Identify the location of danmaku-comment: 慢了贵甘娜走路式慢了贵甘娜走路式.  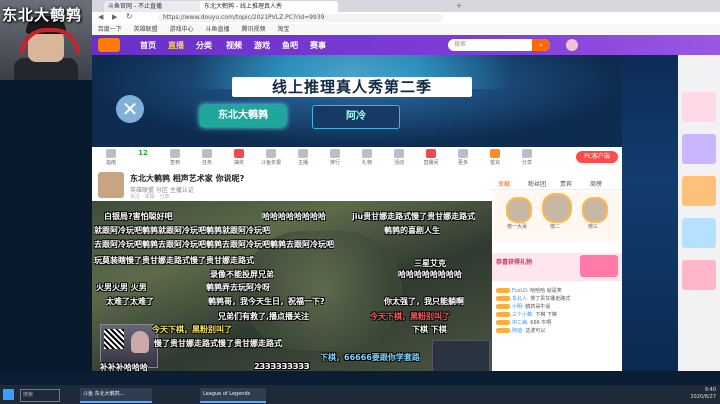
(218, 343).